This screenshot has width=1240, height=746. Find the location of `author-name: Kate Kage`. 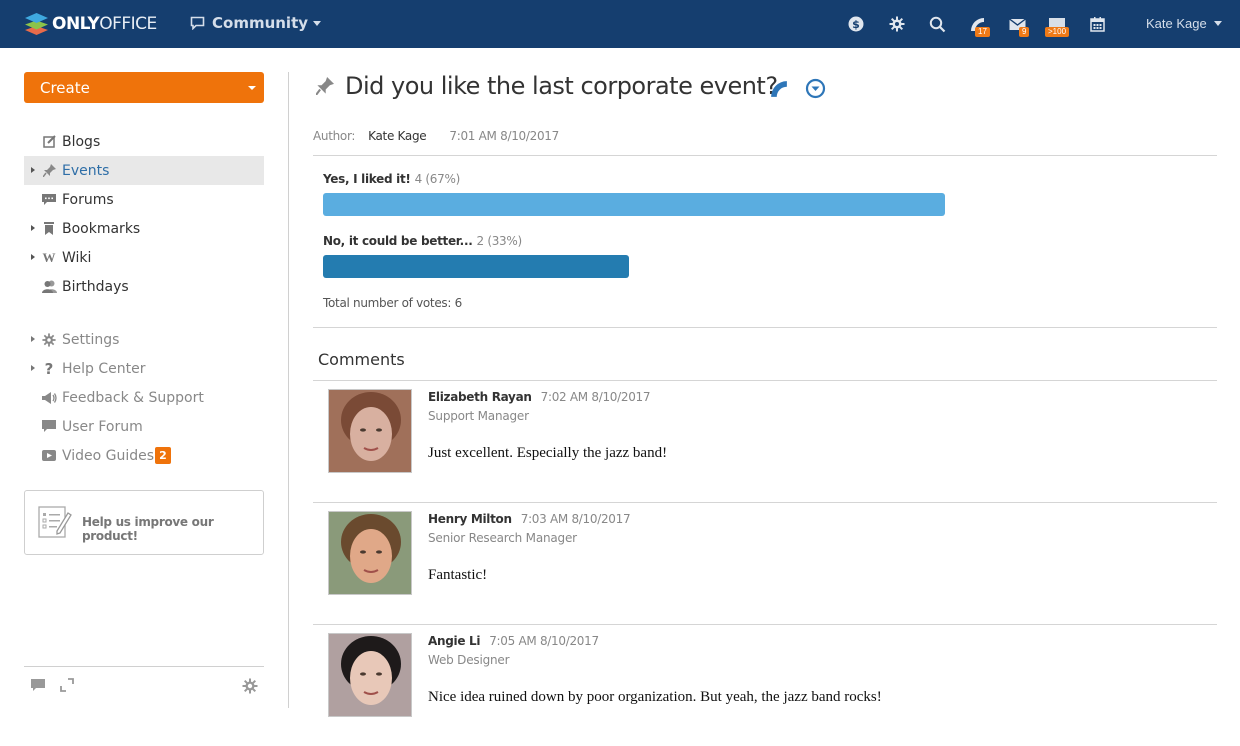

author-name: Kate Kage is located at coordinates (397, 136).